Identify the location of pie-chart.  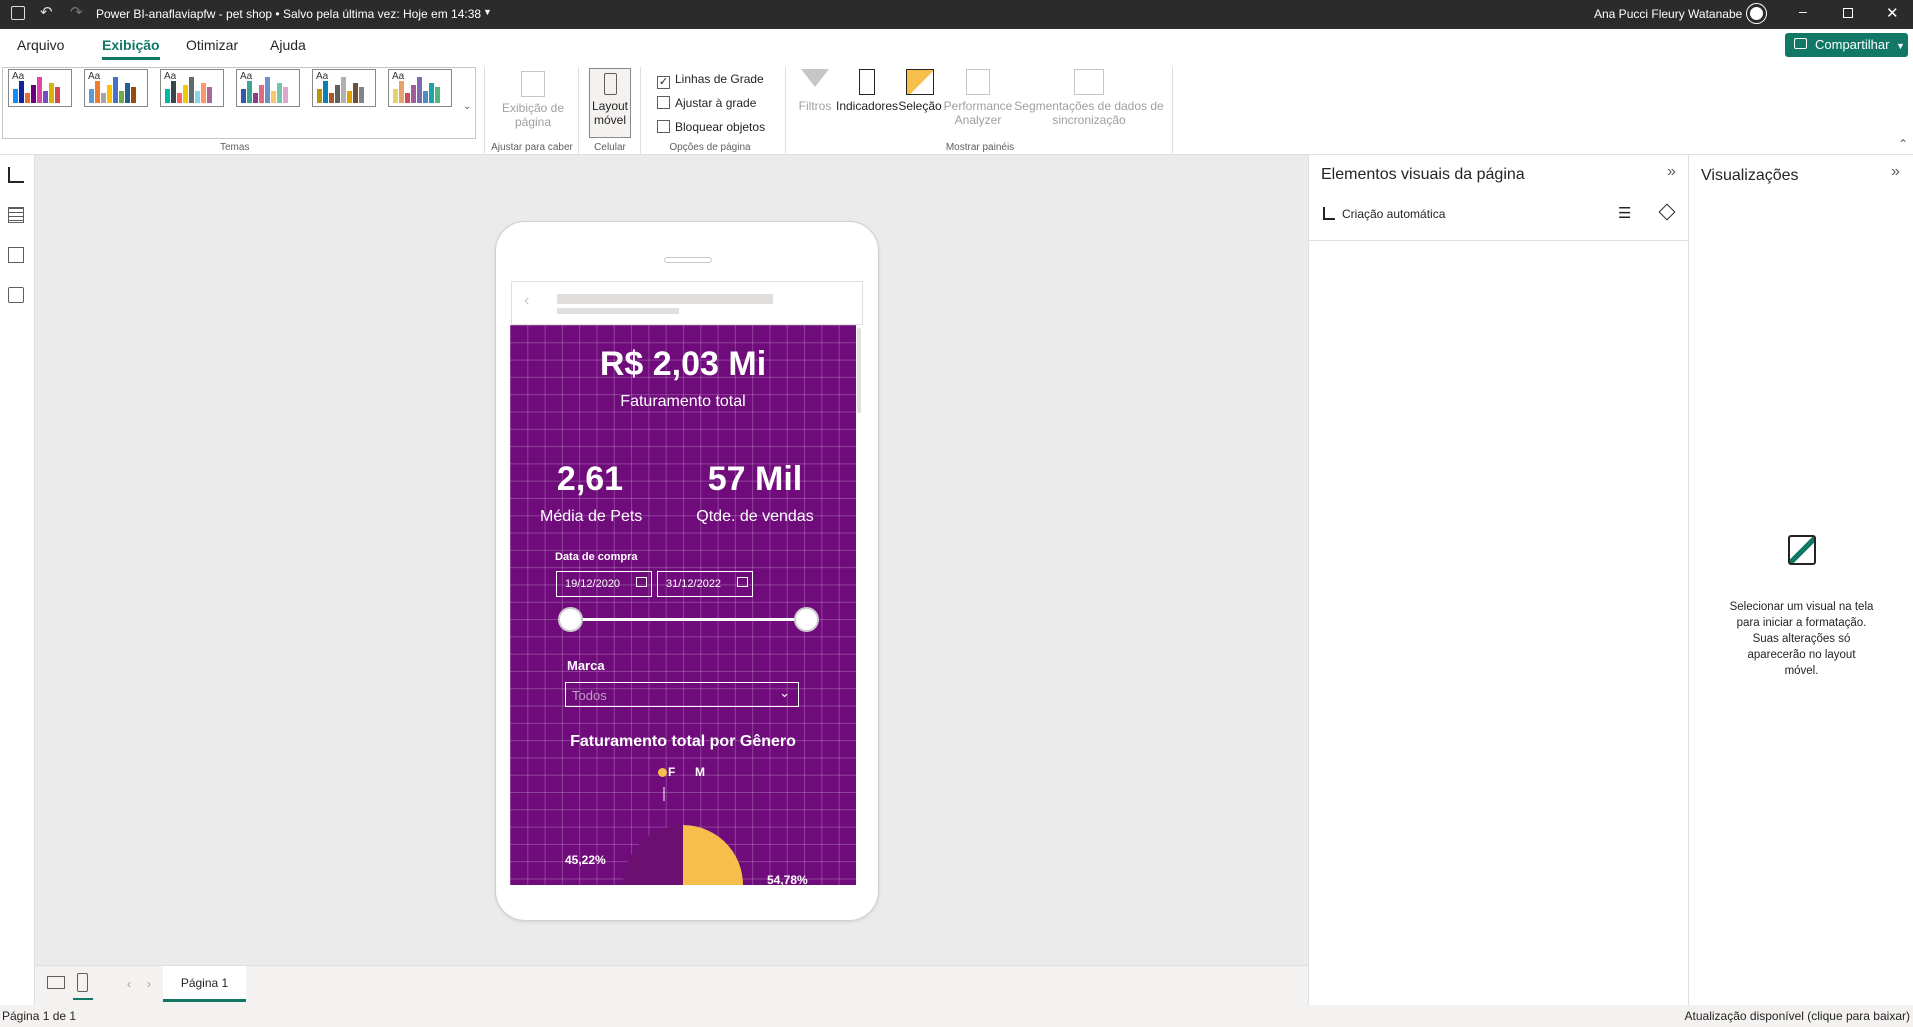
(683, 825).